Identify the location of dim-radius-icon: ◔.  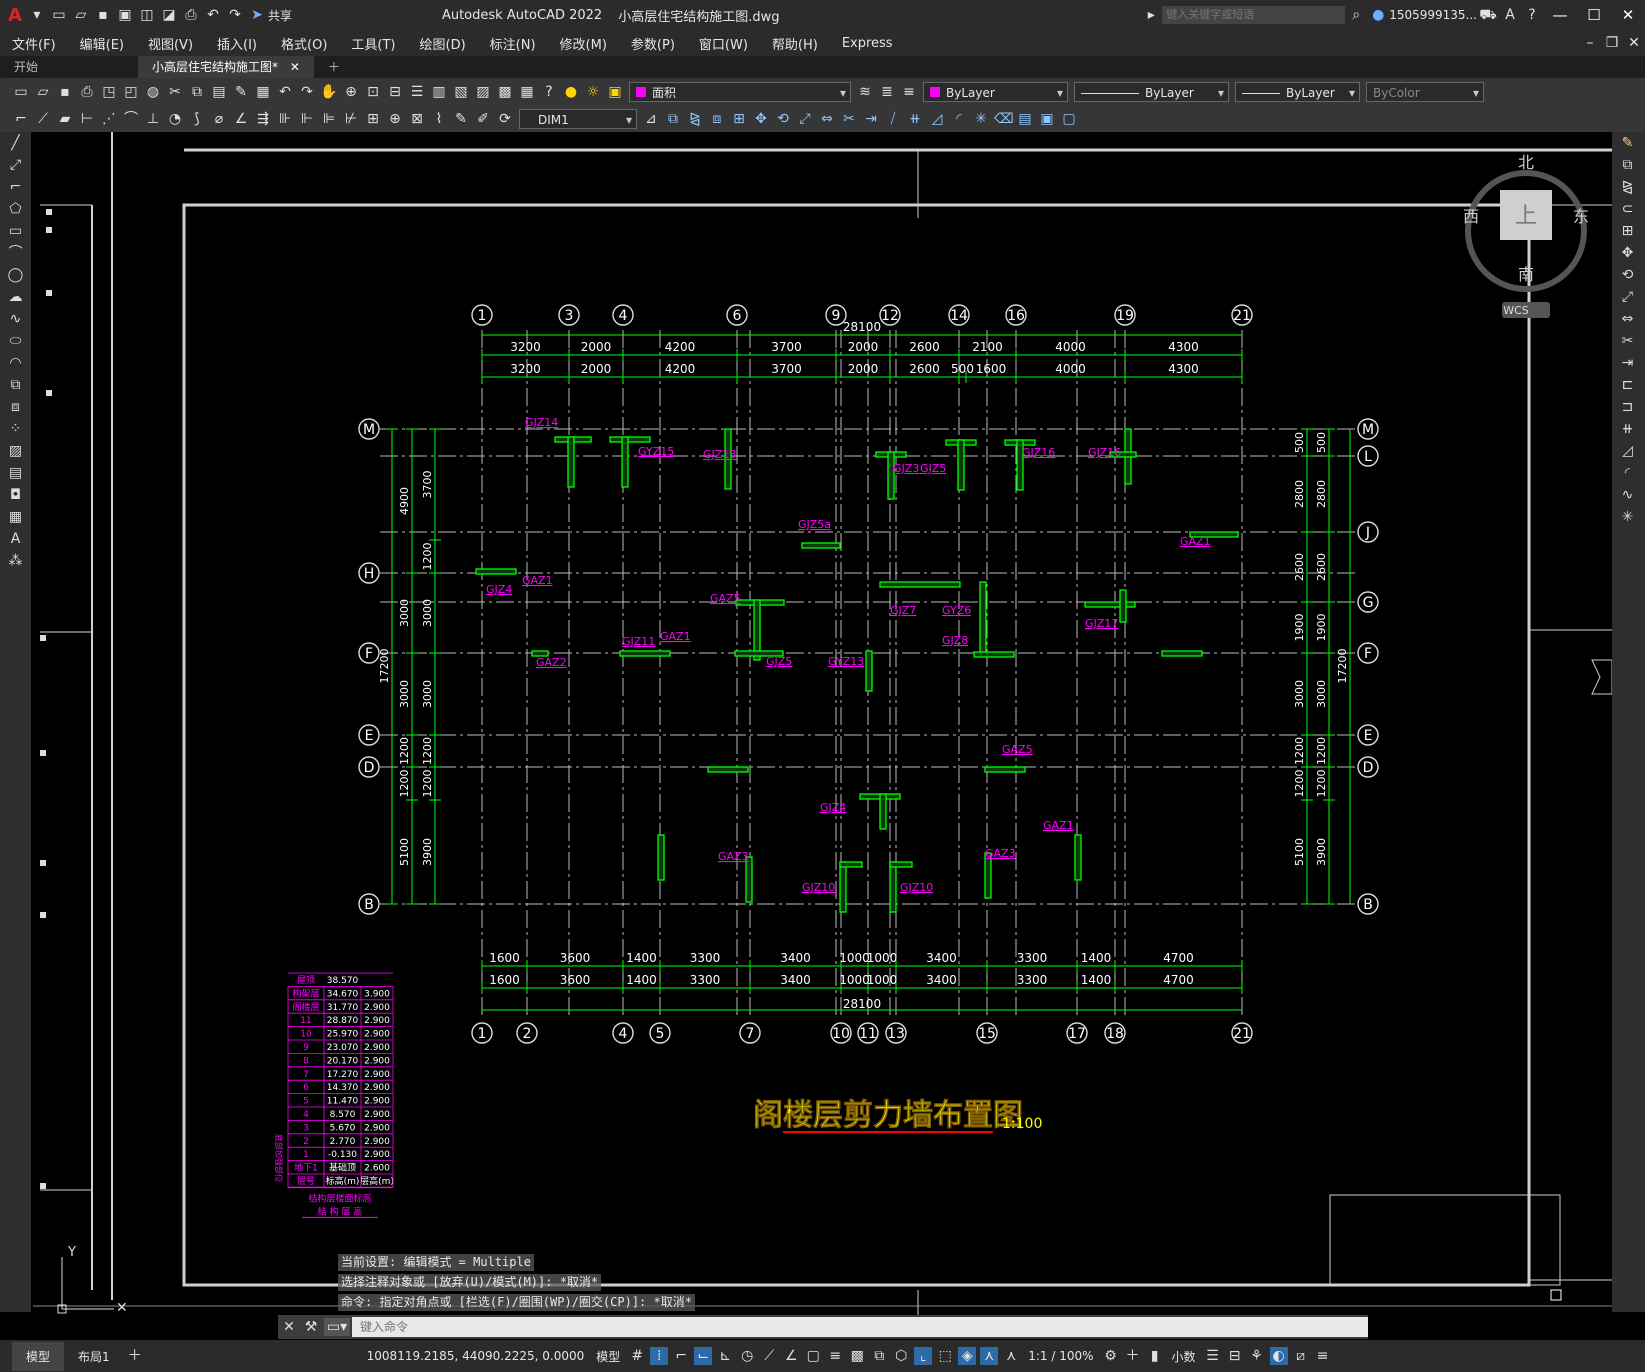
(175, 119).